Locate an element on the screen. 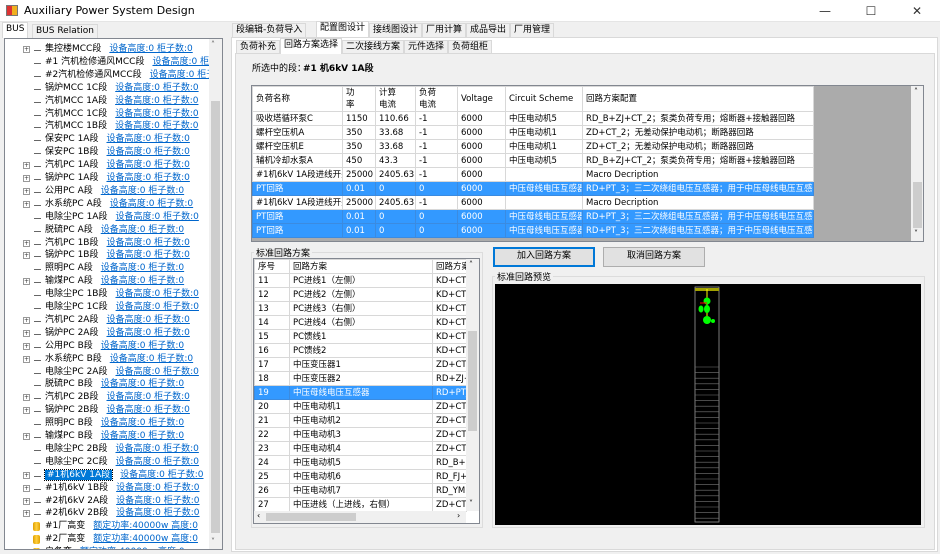  table-cell: PC馈线2 is located at coordinates (361, 350).